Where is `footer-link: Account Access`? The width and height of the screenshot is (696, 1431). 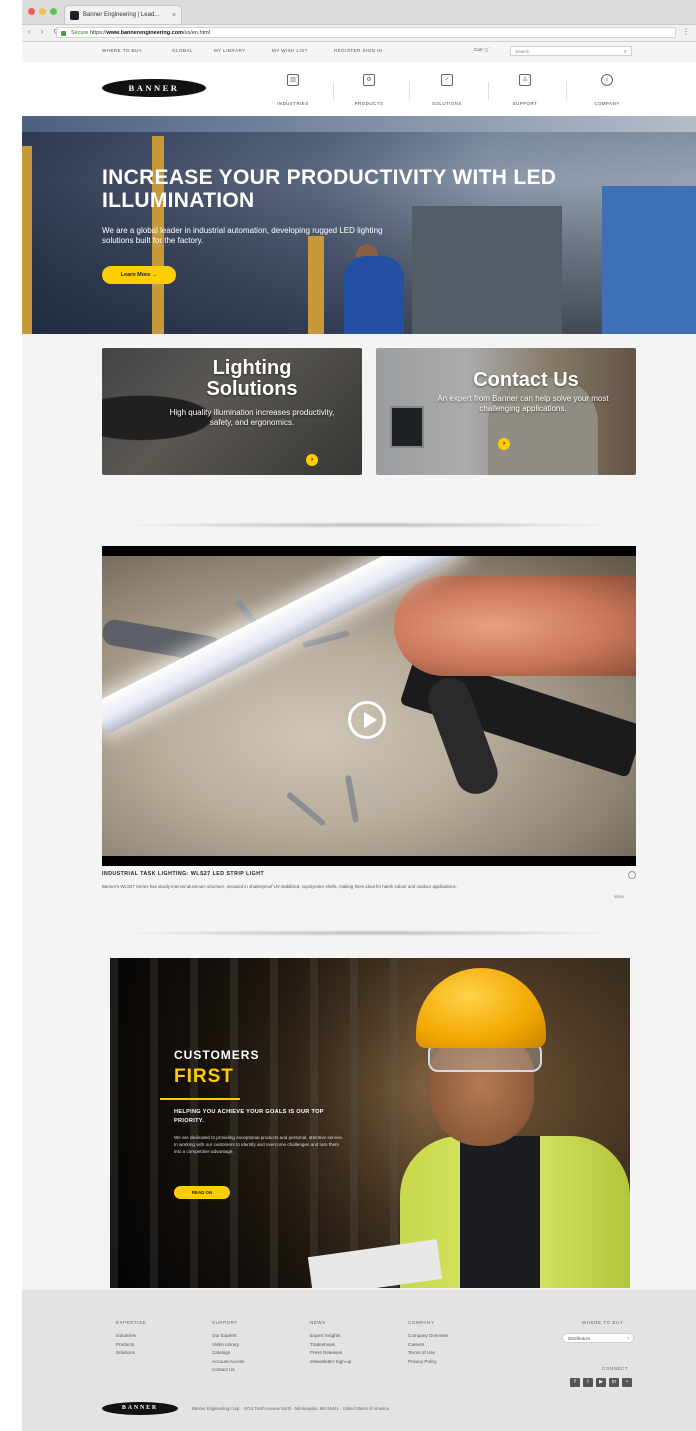 footer-link: Account Access is located at coordinates (228, 1362).